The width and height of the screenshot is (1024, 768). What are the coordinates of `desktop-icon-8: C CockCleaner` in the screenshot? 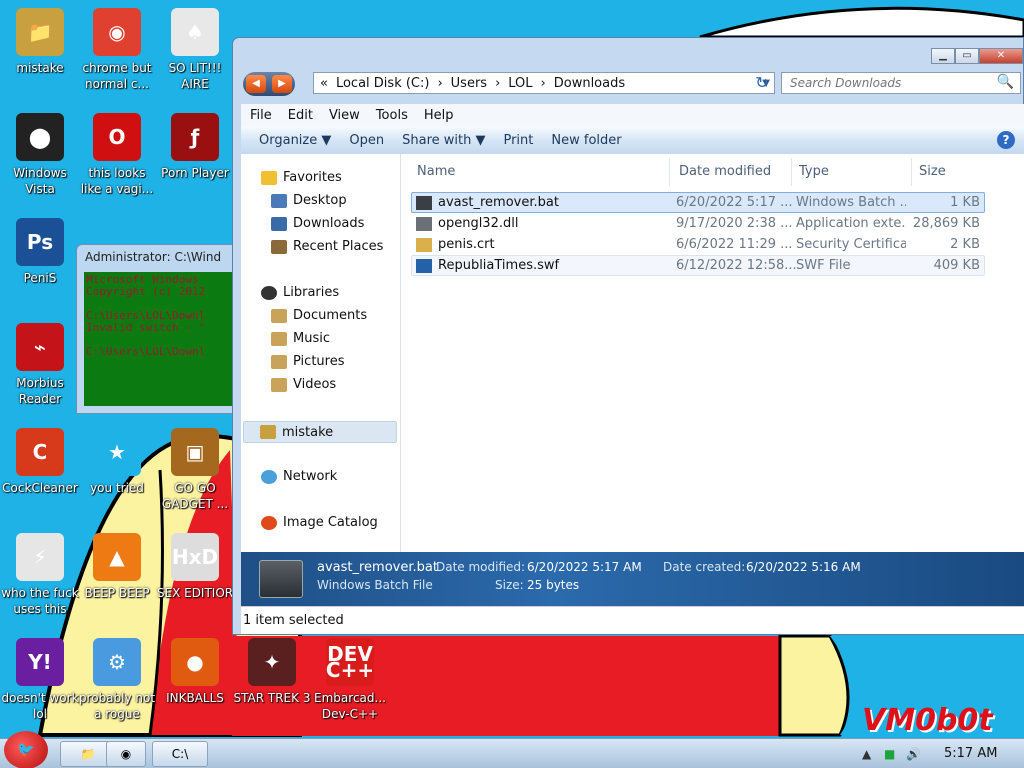 It's located at (40, 462).